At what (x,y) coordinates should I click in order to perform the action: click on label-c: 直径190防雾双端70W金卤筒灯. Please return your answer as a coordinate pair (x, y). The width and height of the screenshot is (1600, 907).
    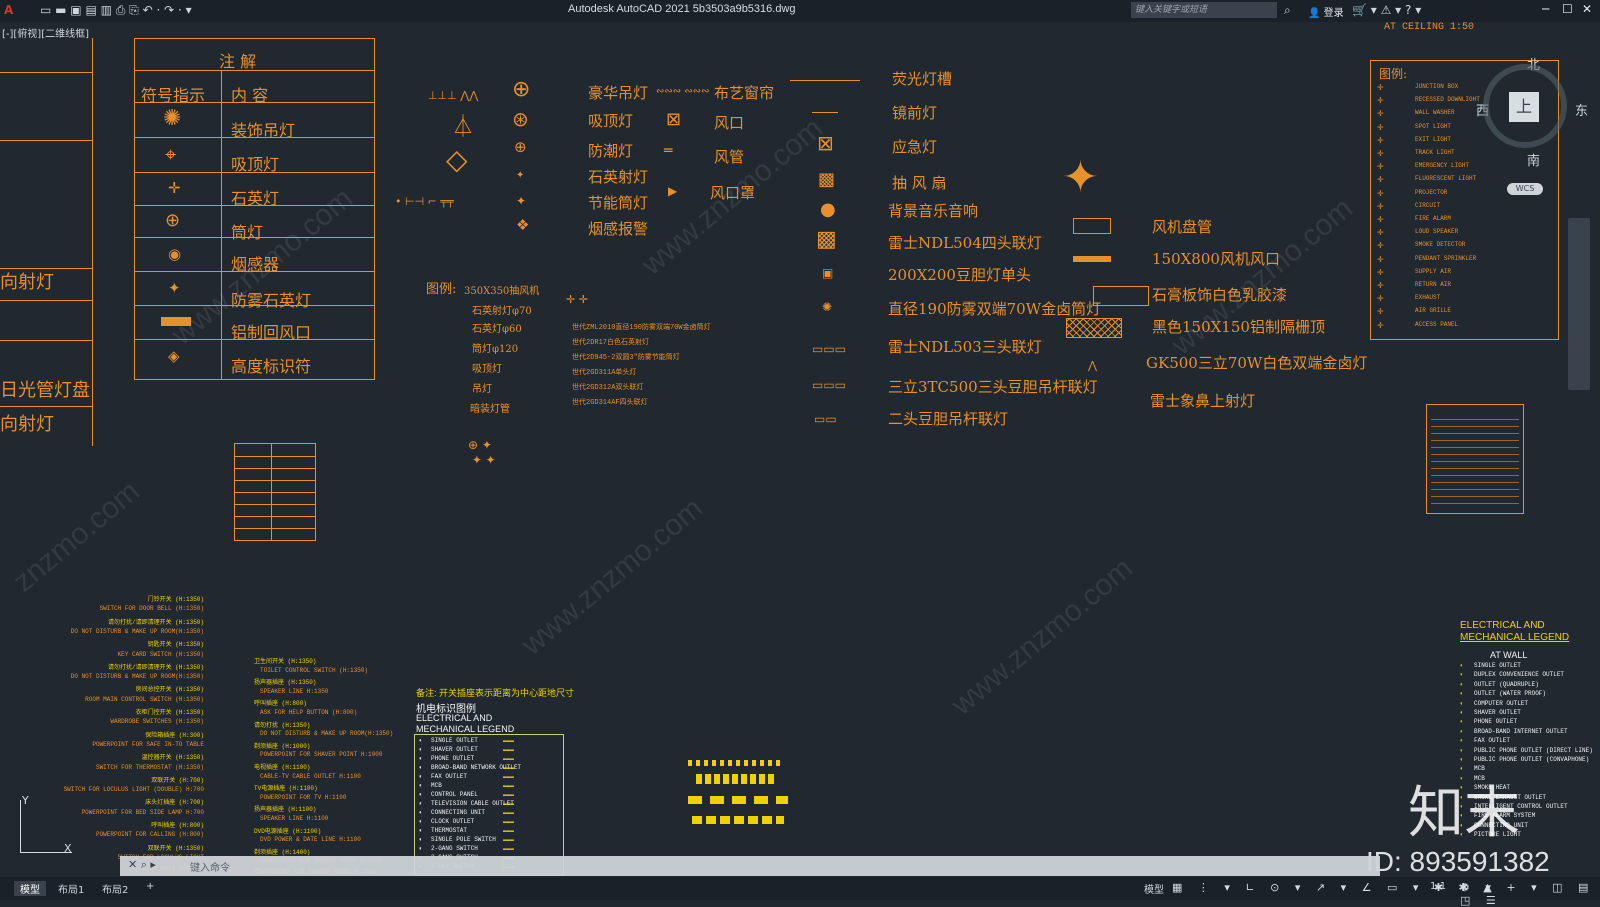
    Looking at the image, I should click on (995, 309).